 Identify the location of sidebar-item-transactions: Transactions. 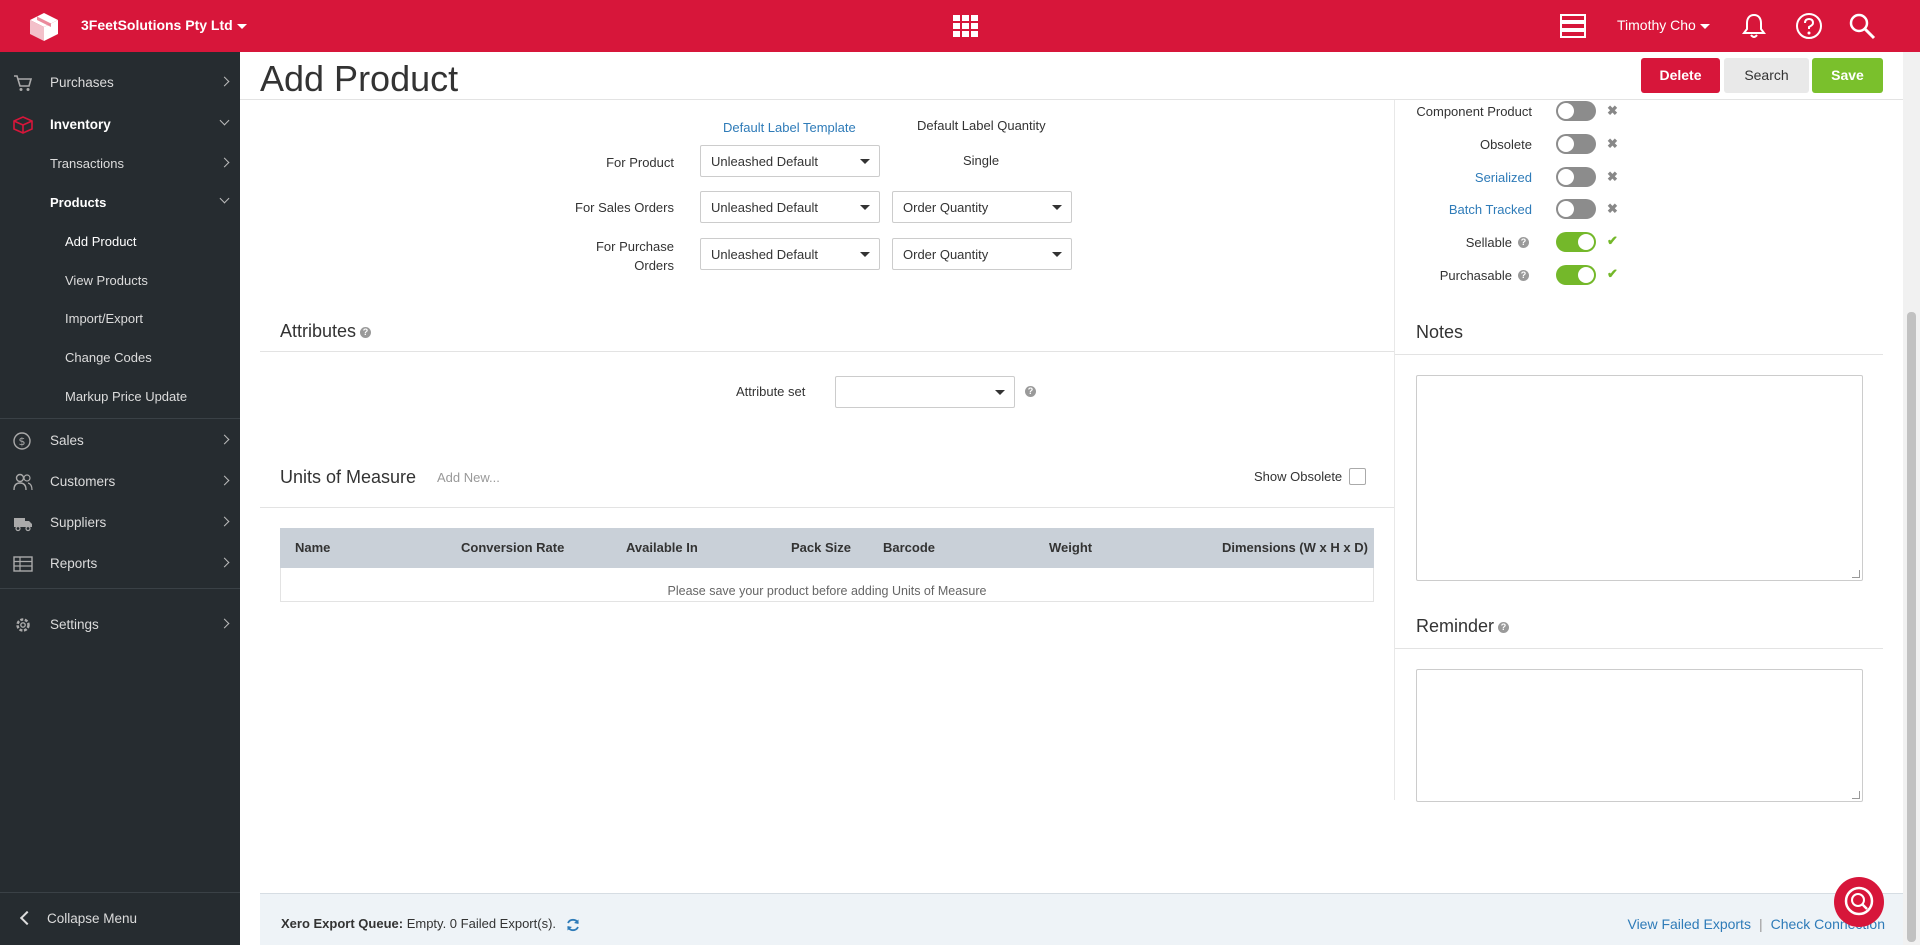
(120, 164).